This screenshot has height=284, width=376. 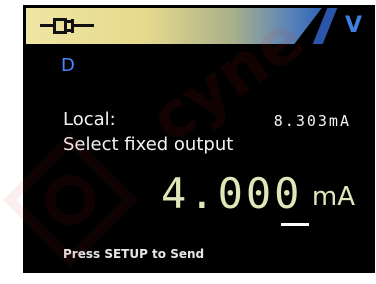 I want to click on prompt-text: Select fixed output, so click(x=148, y=144).